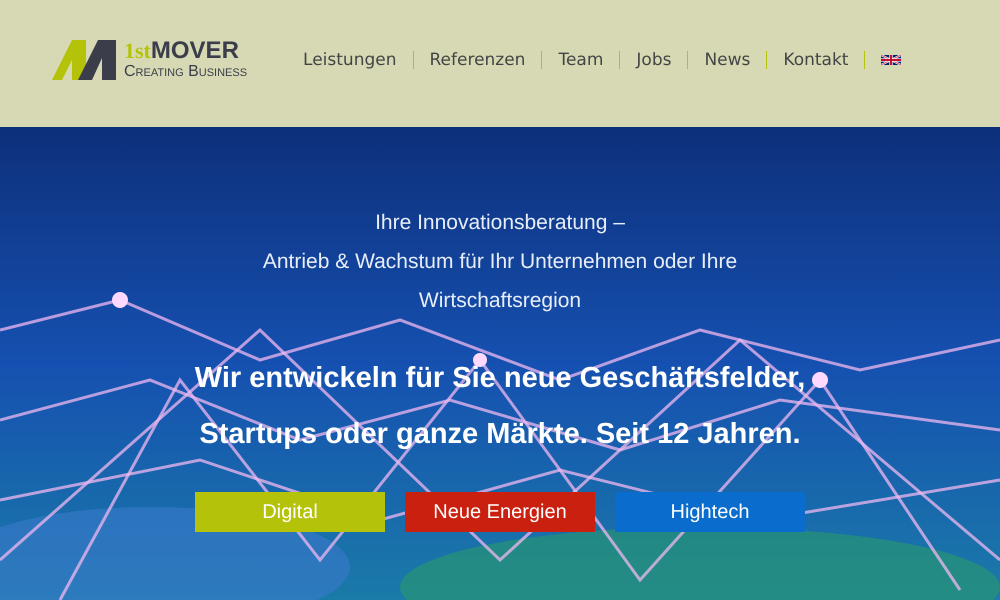 Image resolution: width=1000 pixels, height=600 pixels. I want to click on nav-link: Jobs, so click(654, 60).